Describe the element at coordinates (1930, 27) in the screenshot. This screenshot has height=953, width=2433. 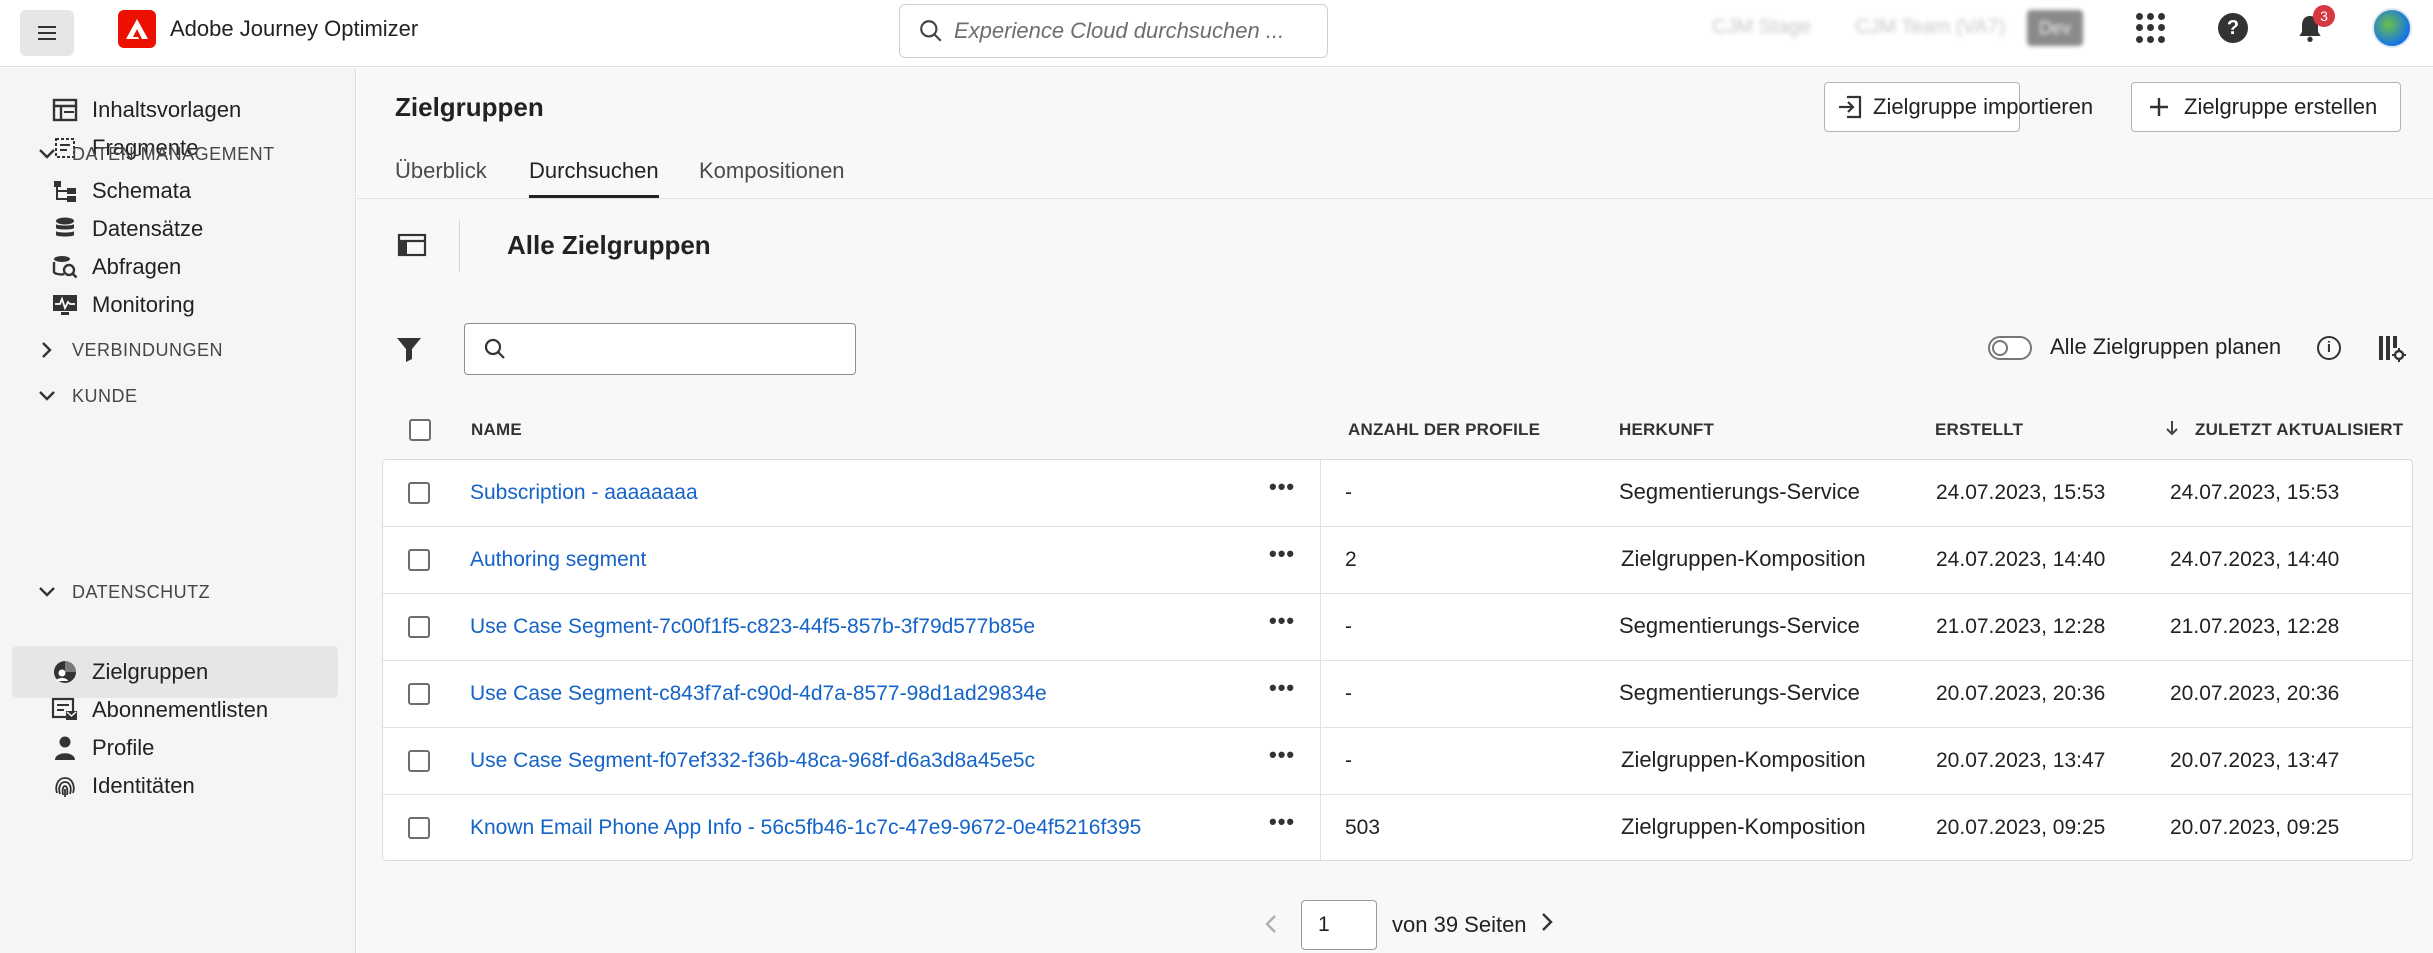
I see `team-switcher: CJM Team (VA7)` at that location.